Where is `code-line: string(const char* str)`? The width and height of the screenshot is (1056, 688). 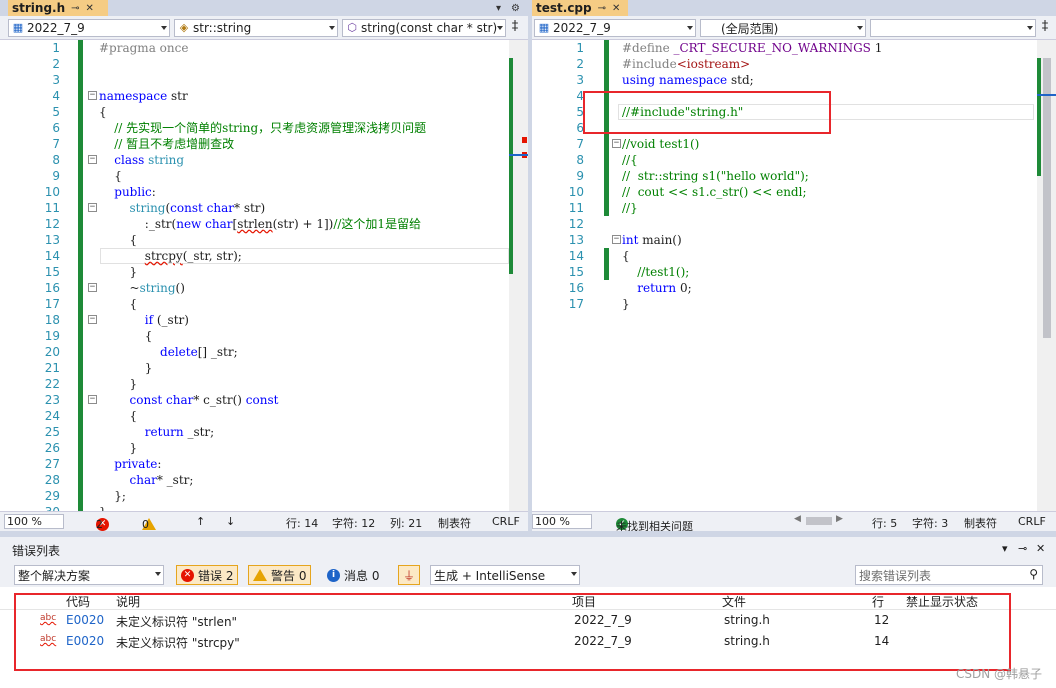 code-line: string(const char* str) is located at coordinates (182, 208).